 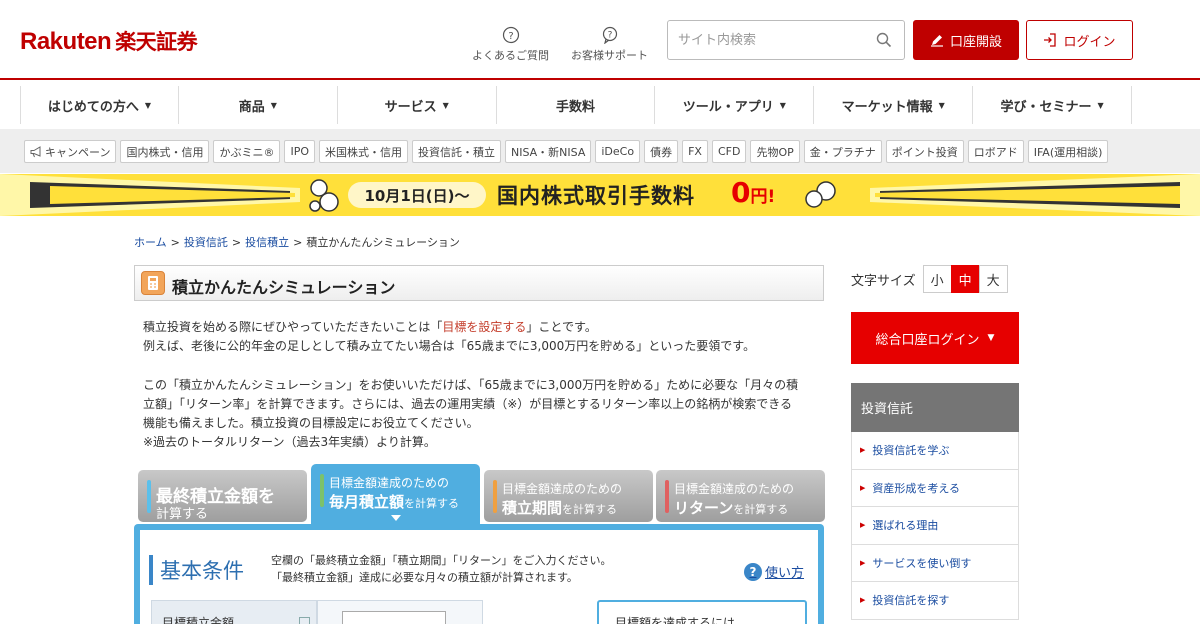 I want to click on chip-label: キャンペーン, so click(x=78, y=152).